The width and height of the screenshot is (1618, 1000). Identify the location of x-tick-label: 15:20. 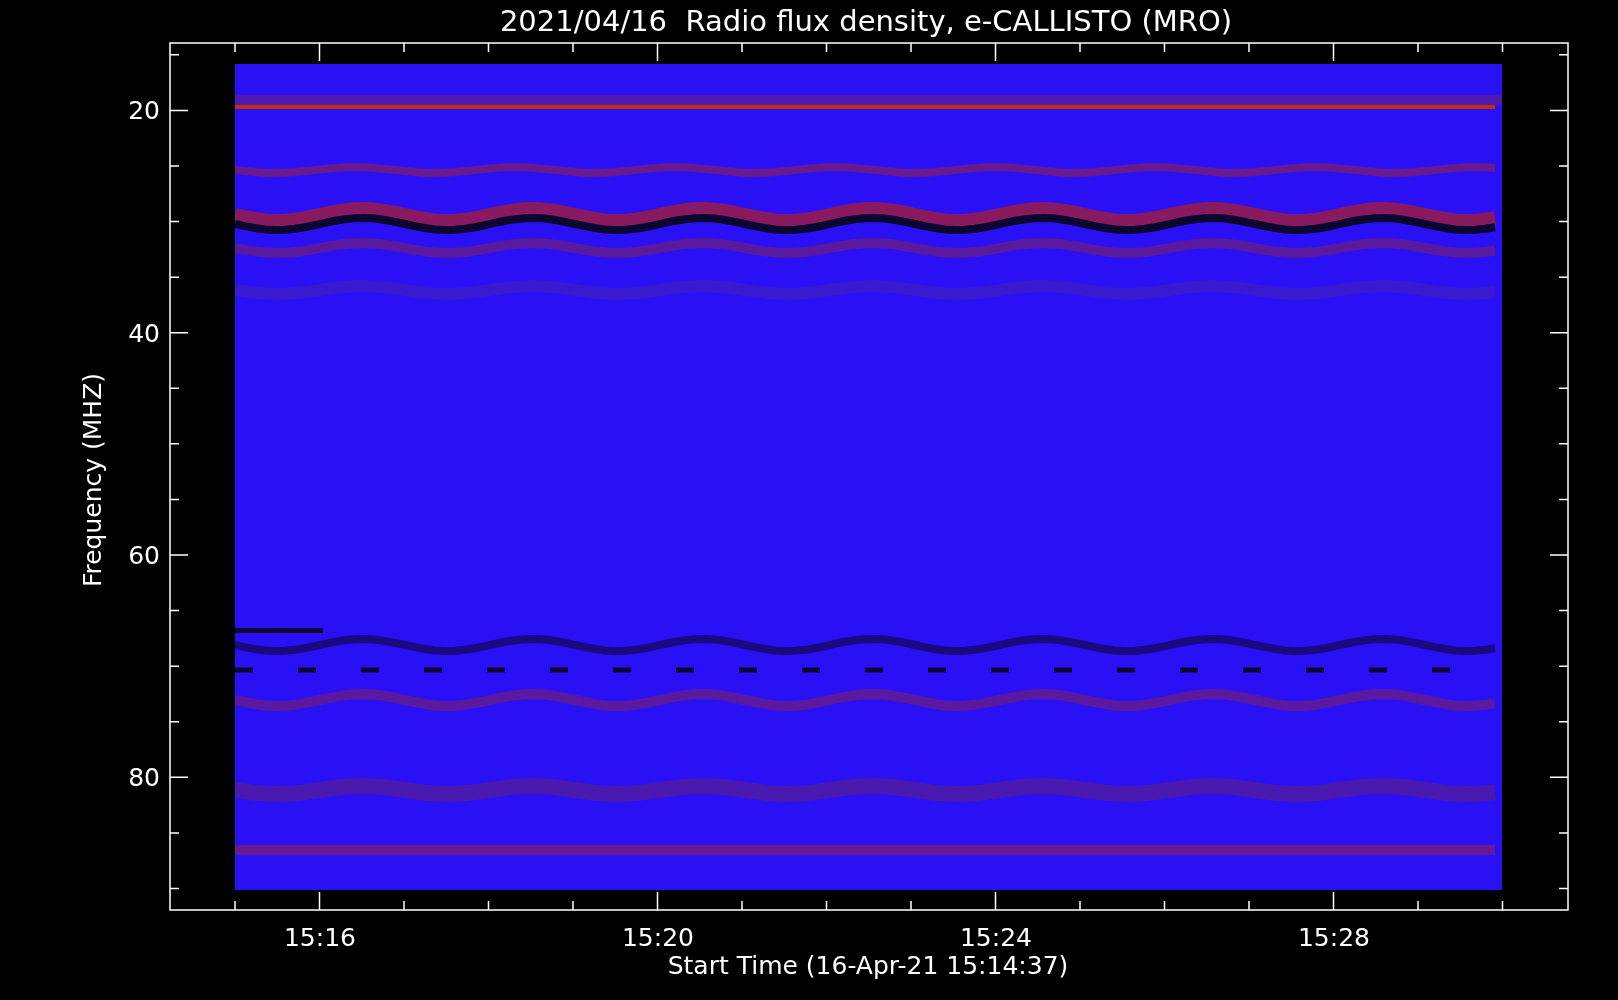
(658, 937).